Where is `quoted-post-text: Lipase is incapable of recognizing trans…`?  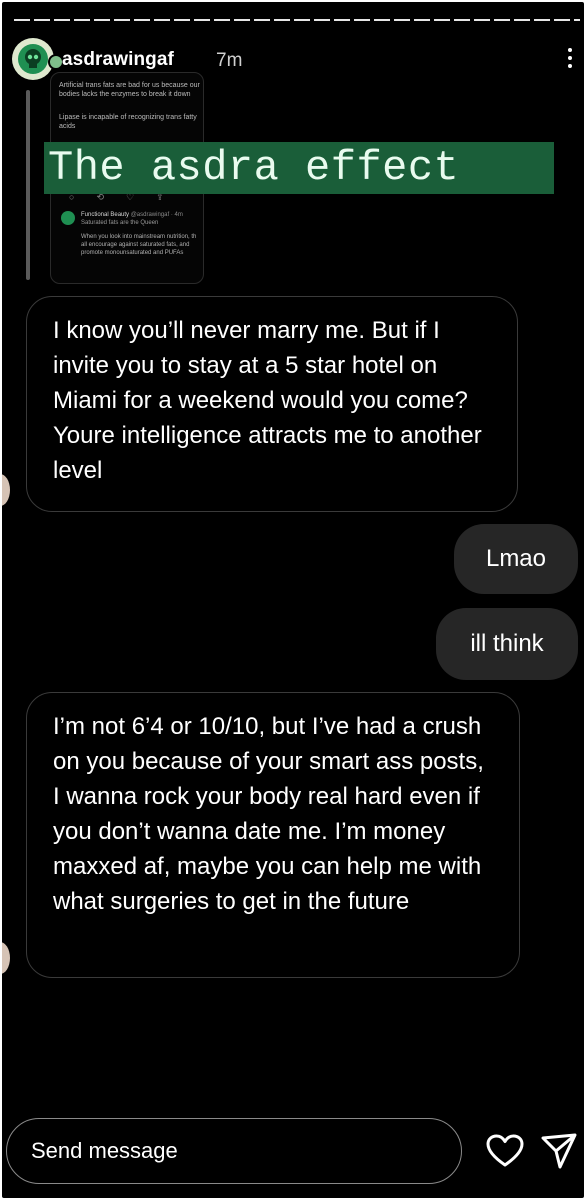 quoted-post-text: Lipase is incapable of recognizing trans… is located at coordinates (128, 117).